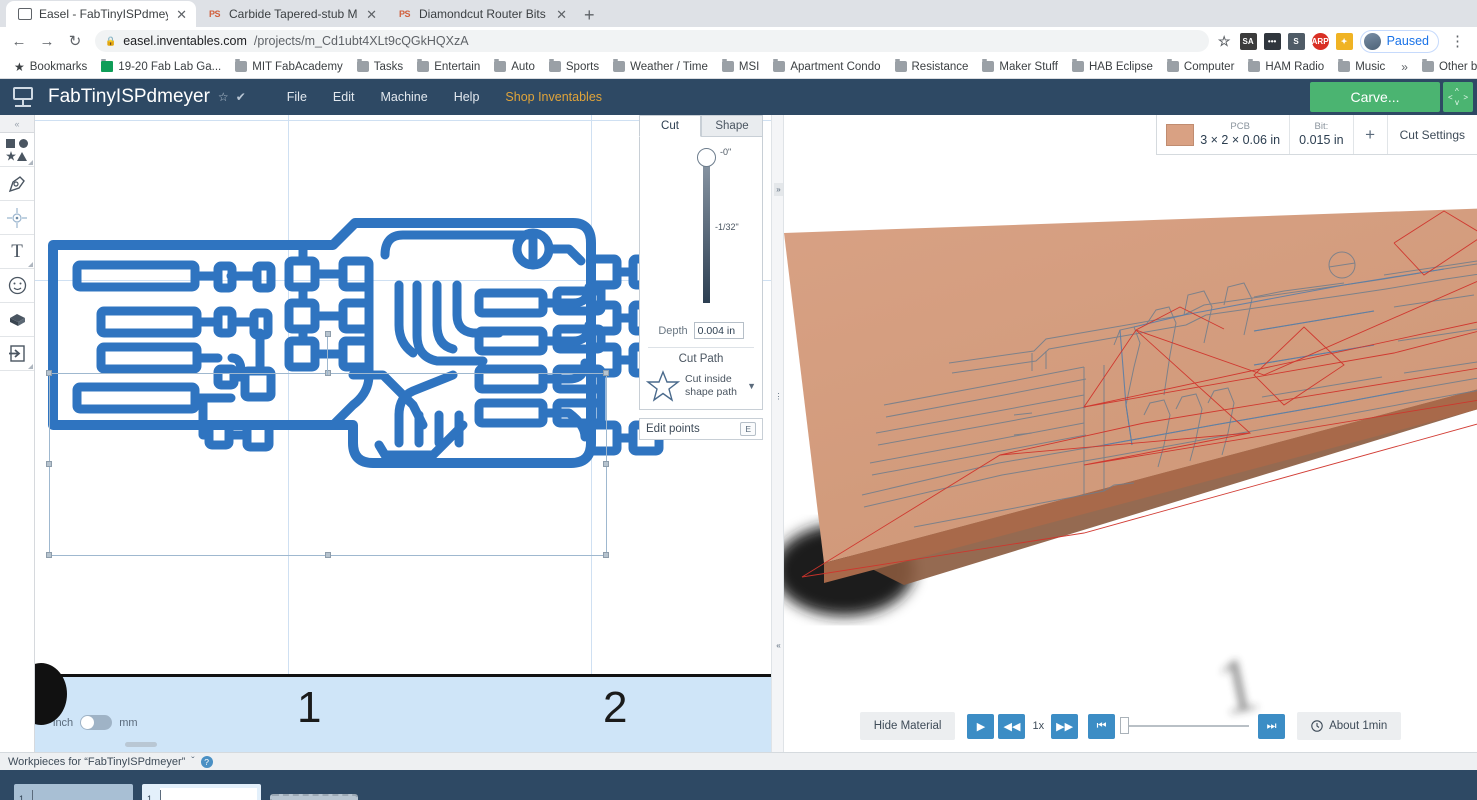  Describe the element at coordinates (701, 232) in the screenshot. I see `depth-slider: -0ʺ -1/32ʺ` at that location.